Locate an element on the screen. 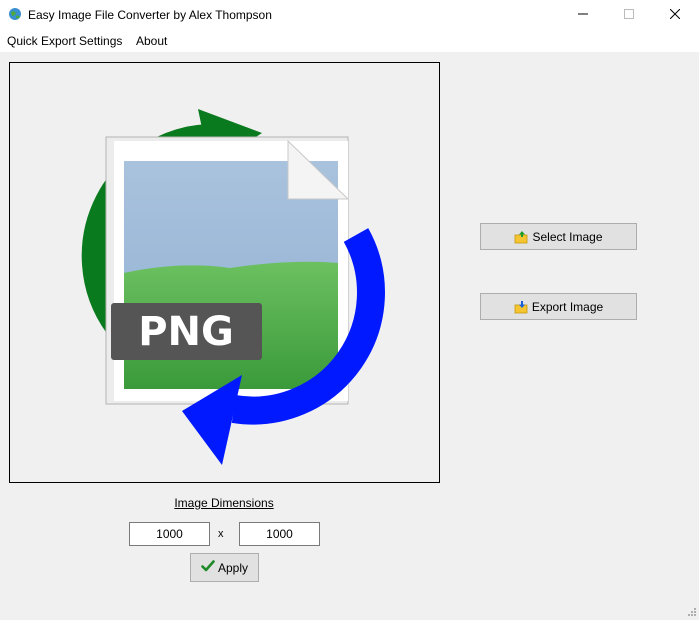  menu-bar: Quick Export Settings About is located at coordinates (349, 41).